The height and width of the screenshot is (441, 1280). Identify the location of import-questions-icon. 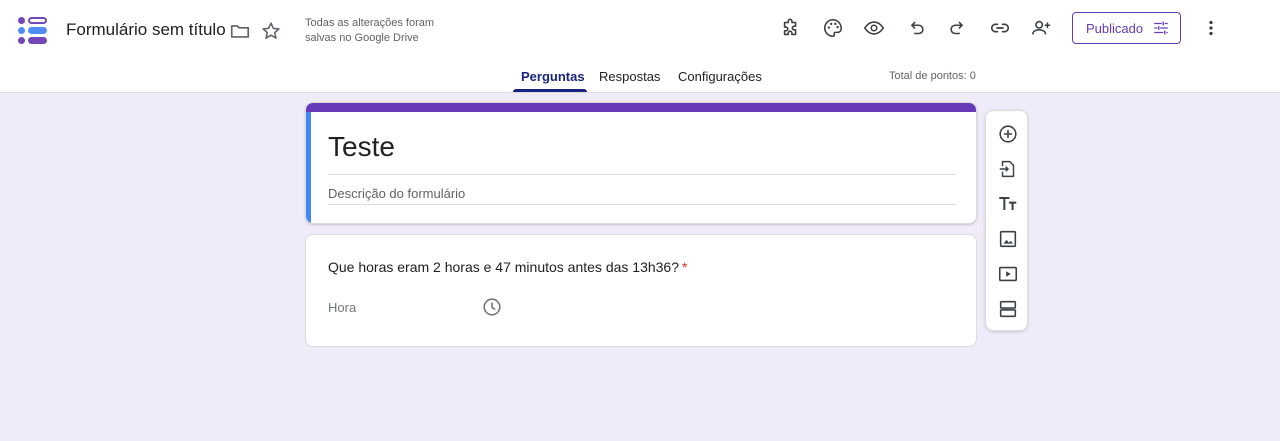
(1008, 169).